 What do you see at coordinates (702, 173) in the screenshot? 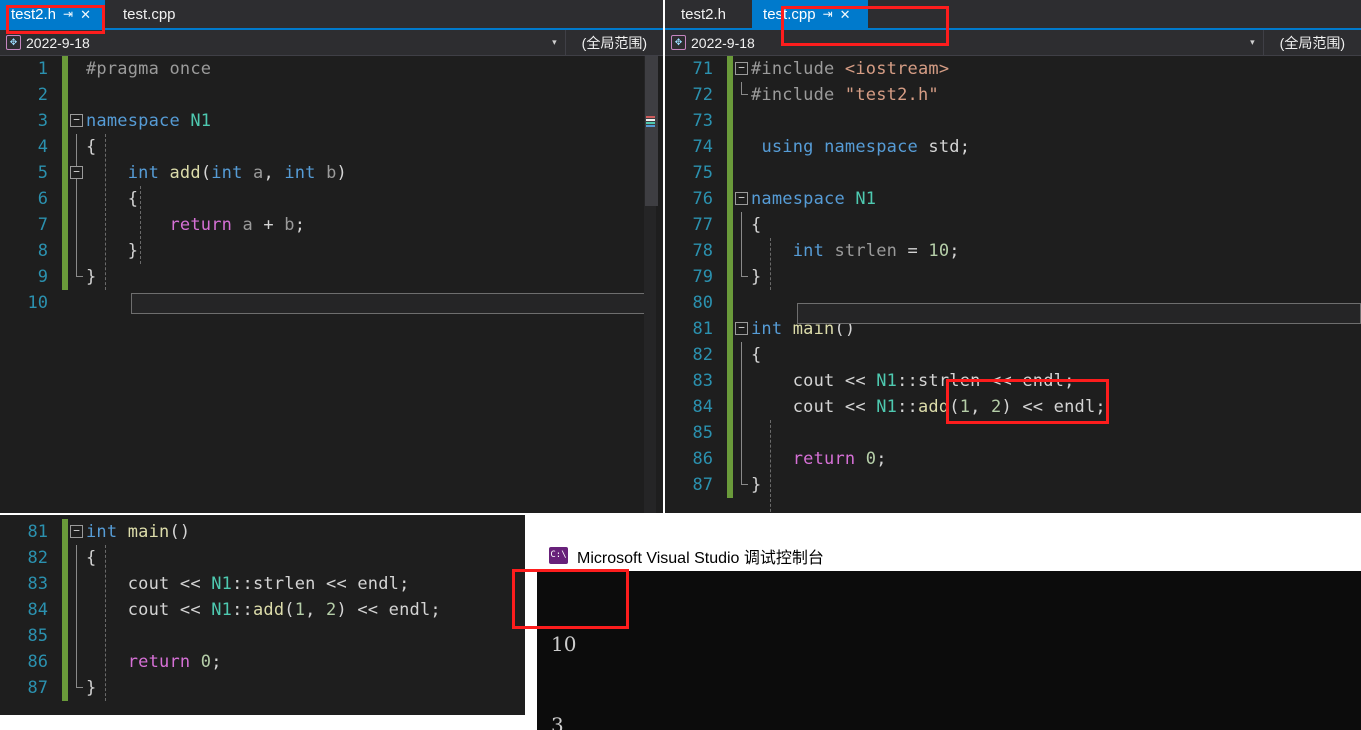
I see `line-number: 75` at bounding box center [702, 173].